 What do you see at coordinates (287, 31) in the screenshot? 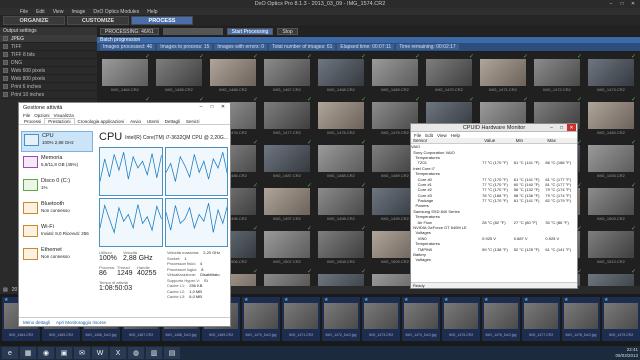
I see `stop-button: Stop` at bounding box center [287, 31].